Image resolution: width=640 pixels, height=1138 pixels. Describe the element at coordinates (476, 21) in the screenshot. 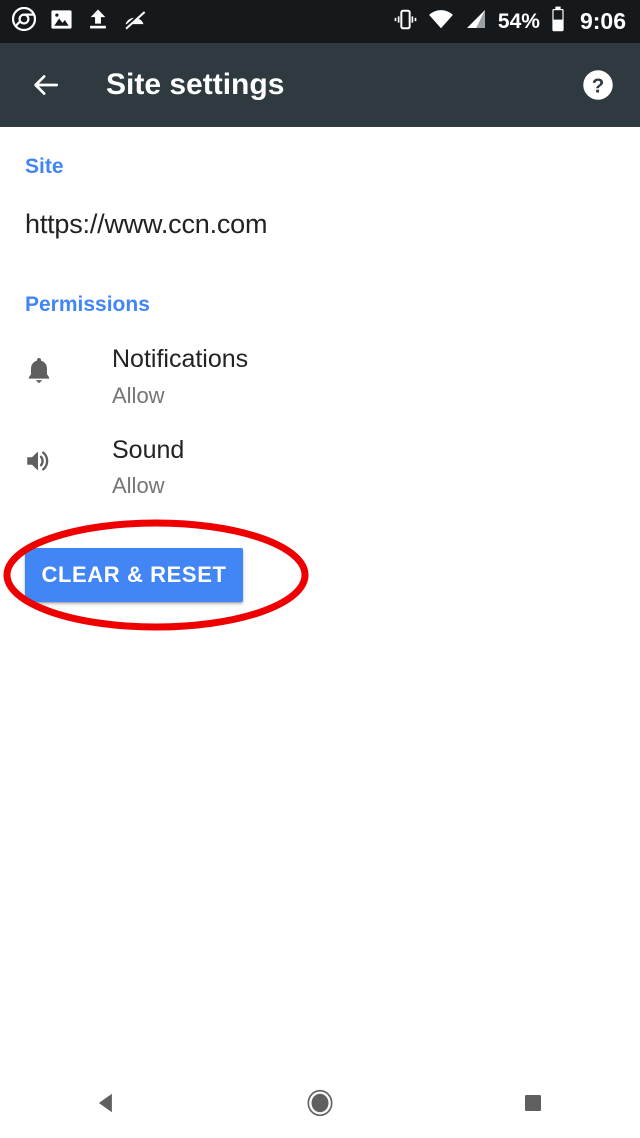

I see `cellular-signal-icon` at that location.